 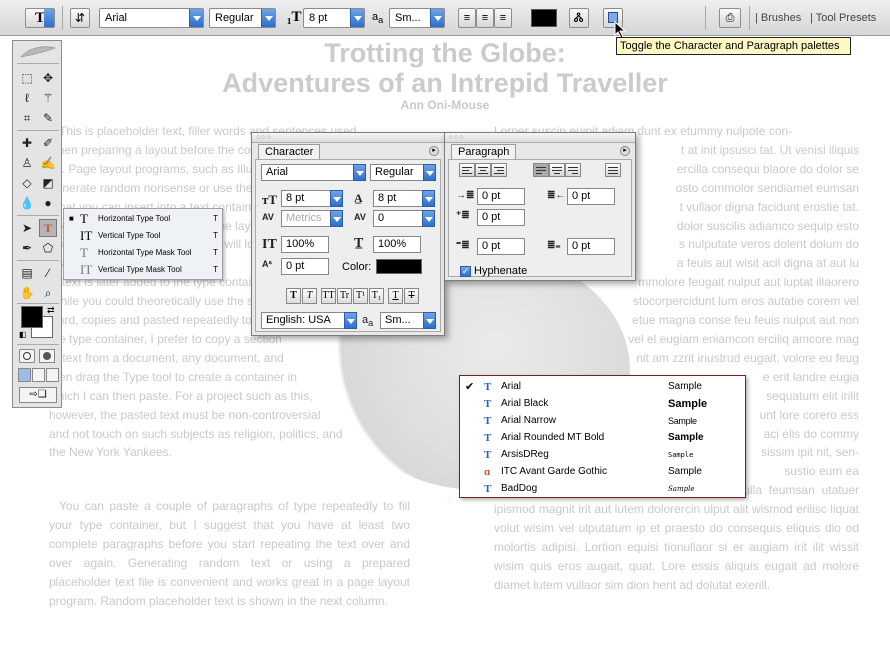 What do you see at coordinates (613, 170) in the screenshot?
I see `justify-all-button` at bounding box center [613, 170].